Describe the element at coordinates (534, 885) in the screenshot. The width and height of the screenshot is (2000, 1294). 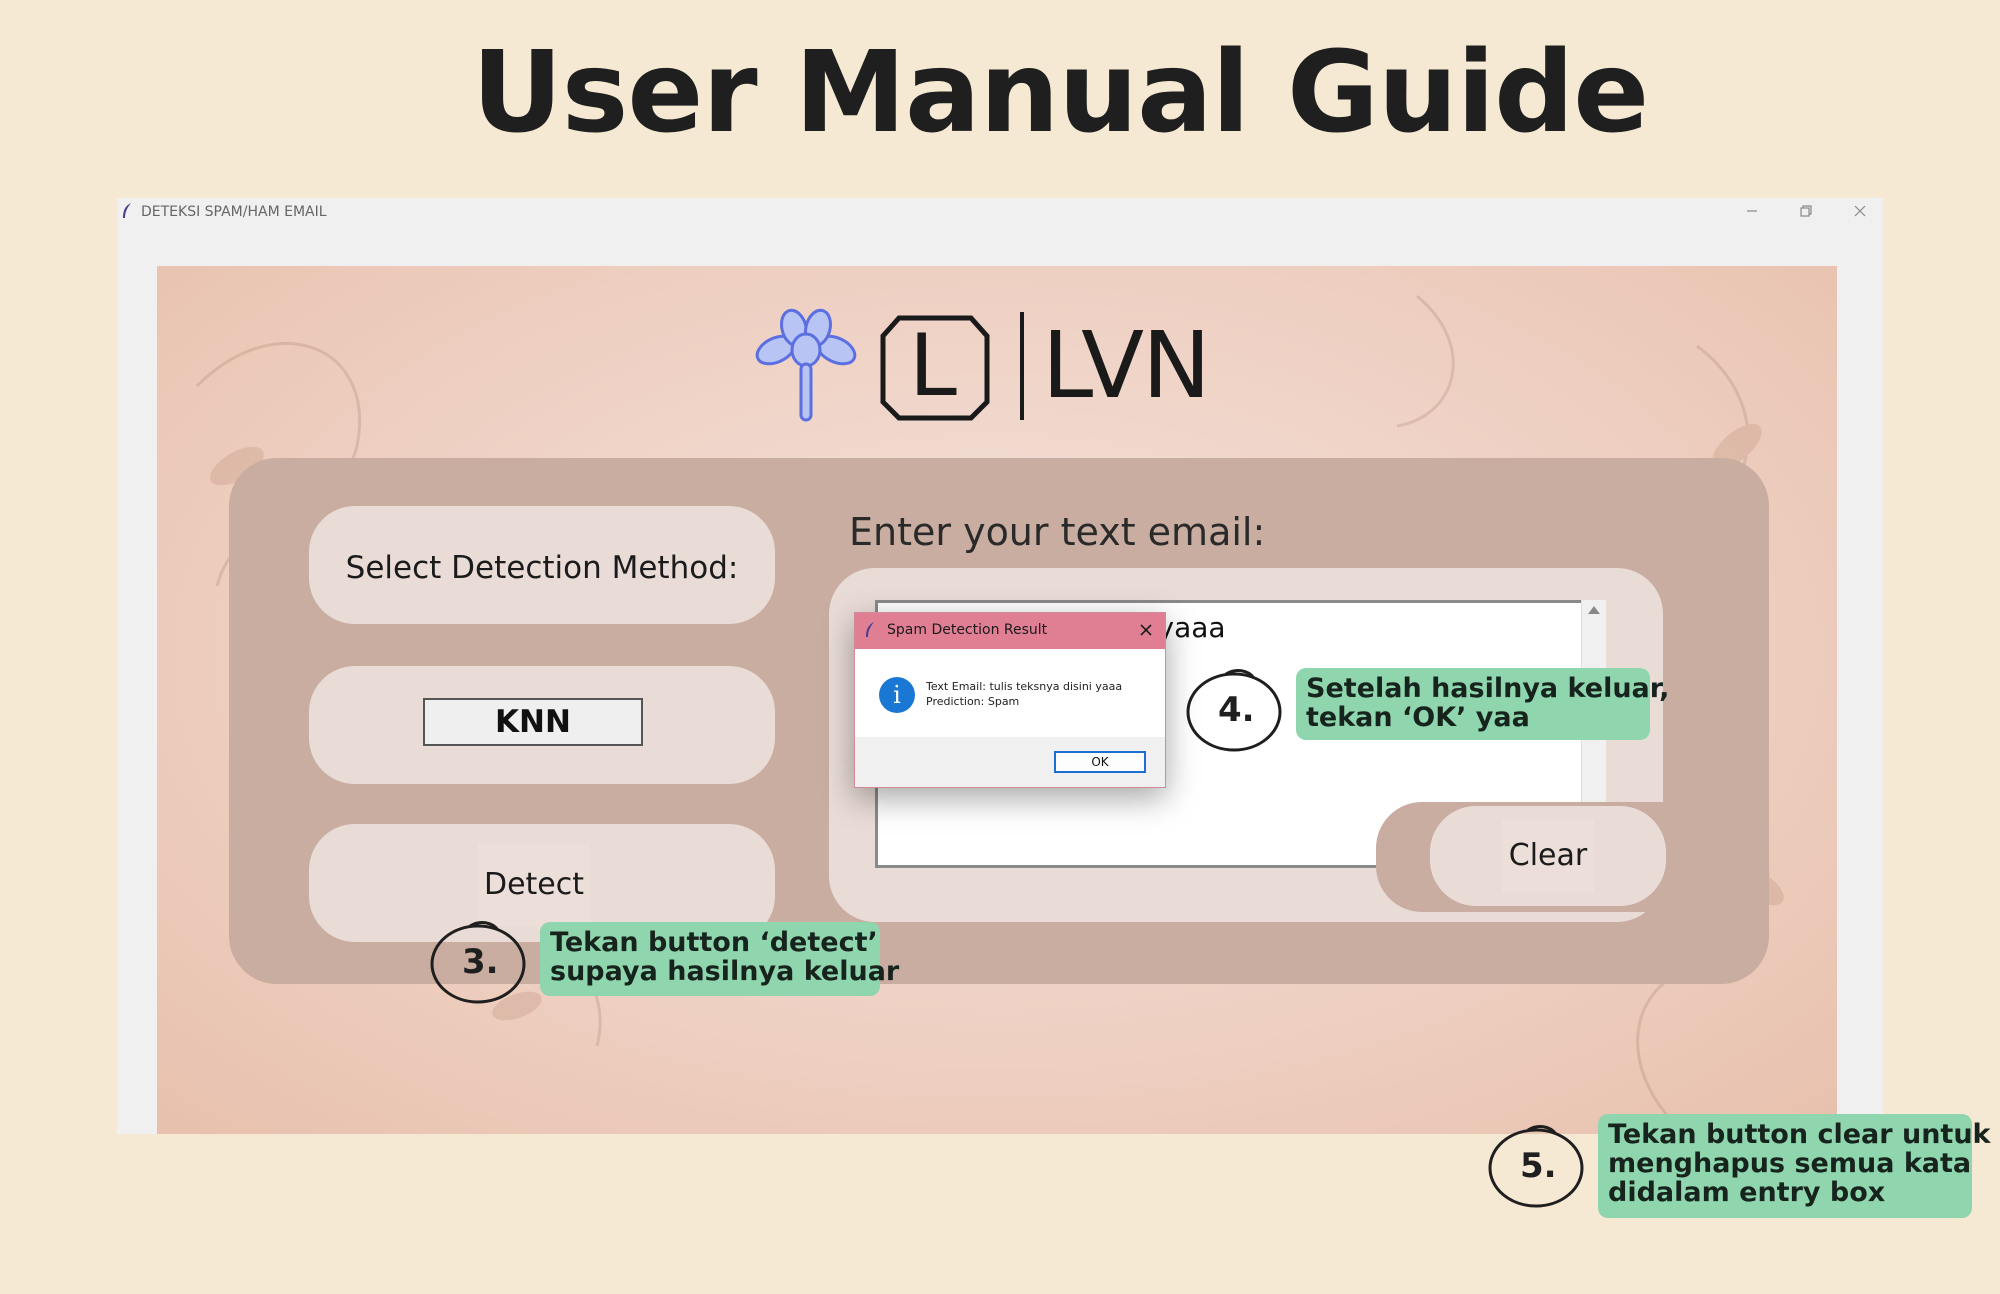
I see `detect-button: Detect` at that location.